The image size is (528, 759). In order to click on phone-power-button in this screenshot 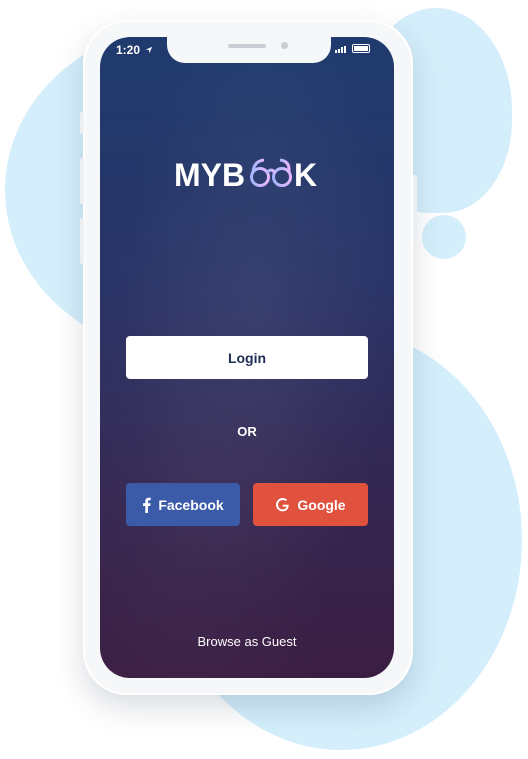, I will do `click(415, 210)`.